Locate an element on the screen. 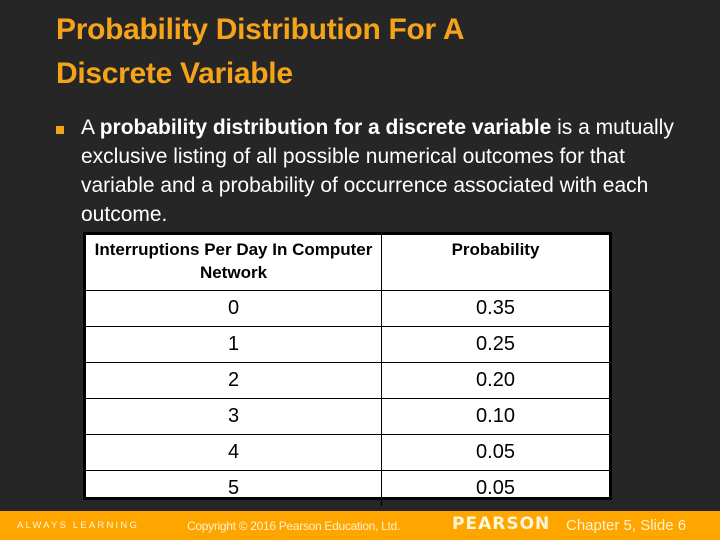 This screenshot has height=540, width=720. cell-interruptions: 4 is located at coordinates (234, 452).